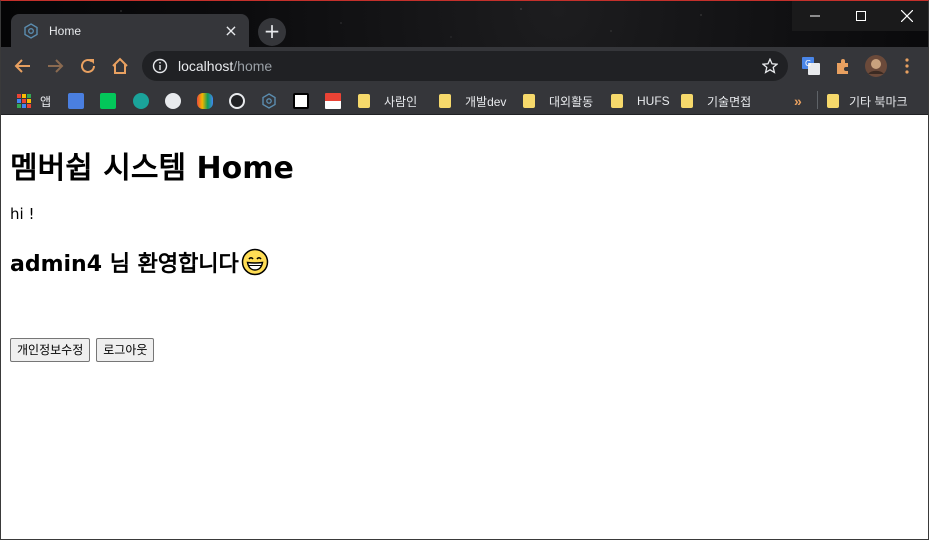 The height and width of the screenshot is (540, 929). Describe the element at coordinates (798, 101) in the screenshot. I see `bookmarks-overflow-button: »` at that location.